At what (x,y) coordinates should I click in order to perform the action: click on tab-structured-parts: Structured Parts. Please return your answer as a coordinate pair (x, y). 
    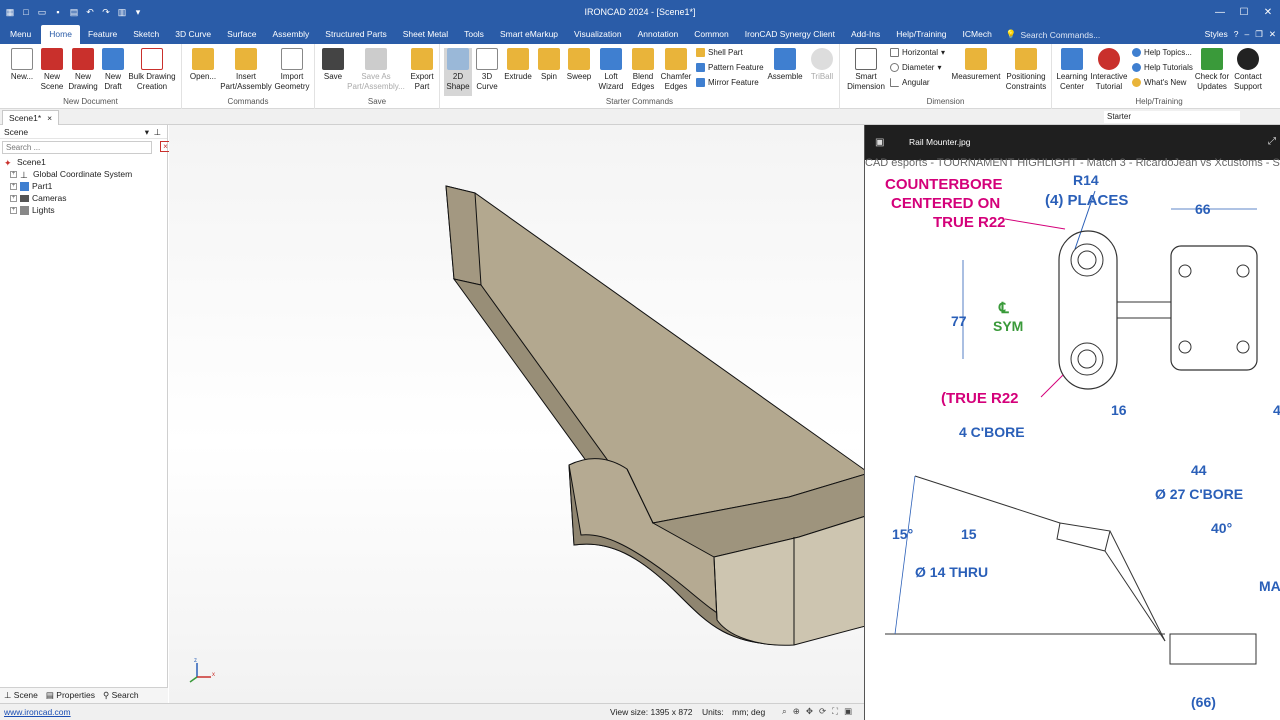
    Looking at the image, I should click on (355, 34).